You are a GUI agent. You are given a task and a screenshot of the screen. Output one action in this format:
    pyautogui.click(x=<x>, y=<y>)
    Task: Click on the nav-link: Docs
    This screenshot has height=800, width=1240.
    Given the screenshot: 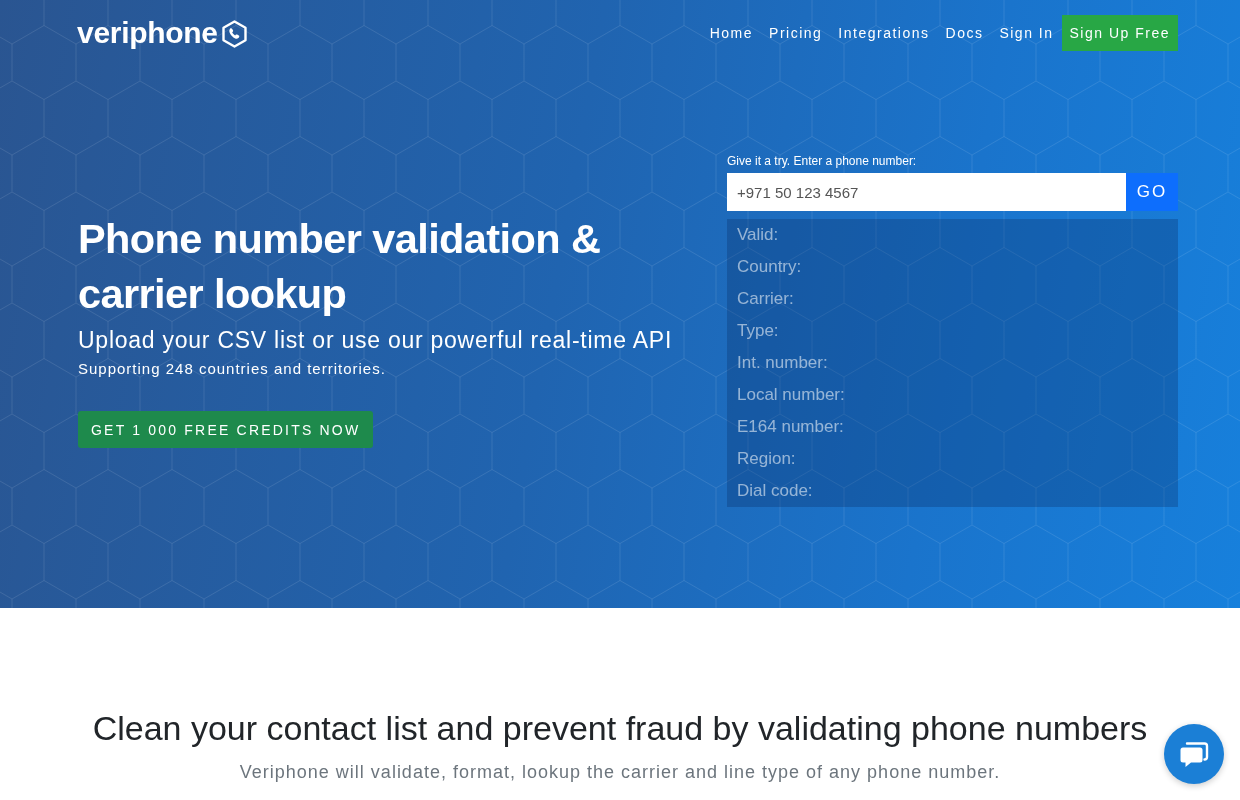 What is the action you would take?
    pyautogui.click(x=964, y=33)
    